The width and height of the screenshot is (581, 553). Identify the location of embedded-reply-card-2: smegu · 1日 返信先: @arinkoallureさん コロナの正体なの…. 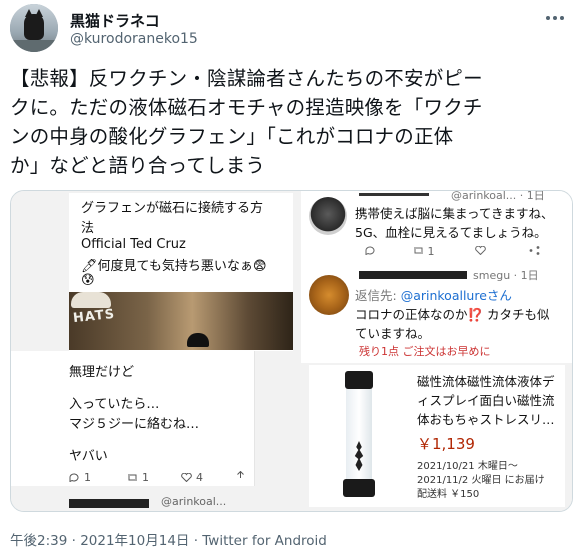
(436, 316).